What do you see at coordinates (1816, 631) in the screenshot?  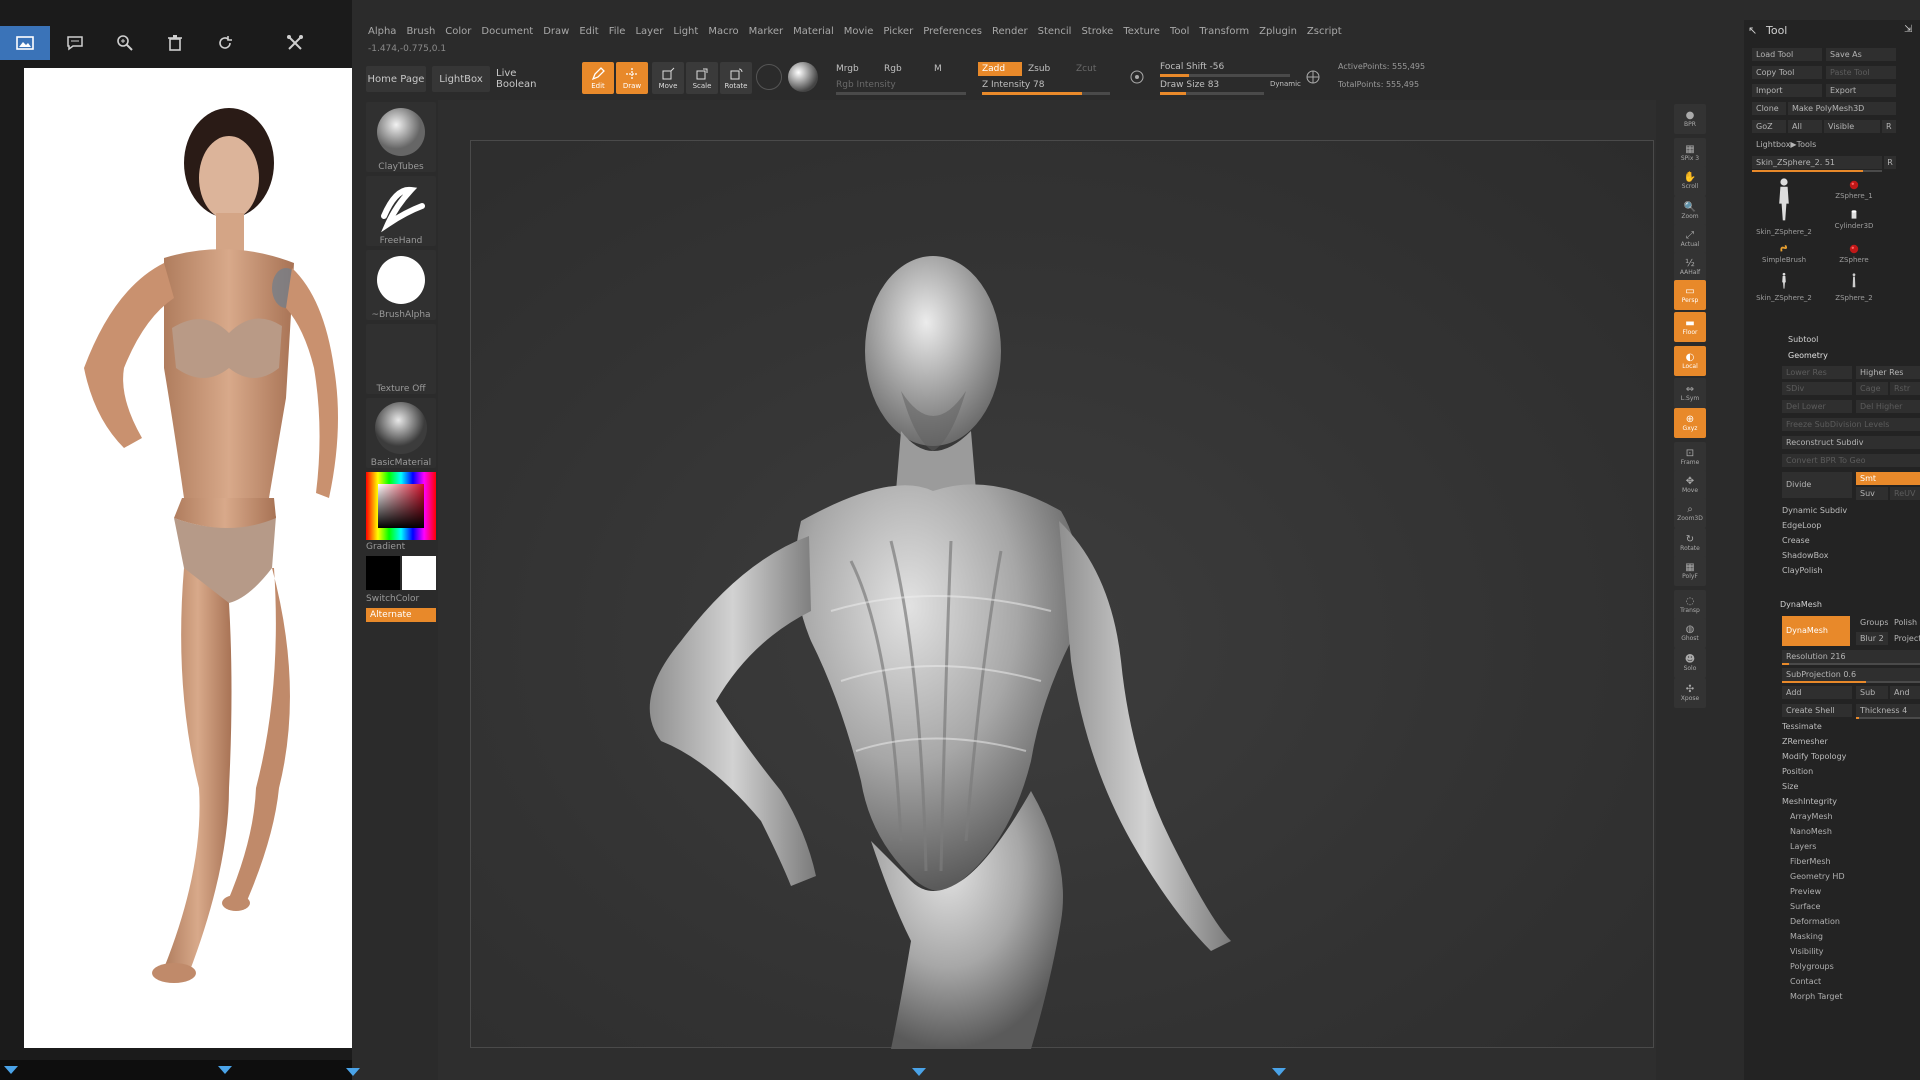 I see `dynamesh-button: DynaMesh` at bounding box center [1816, 631].